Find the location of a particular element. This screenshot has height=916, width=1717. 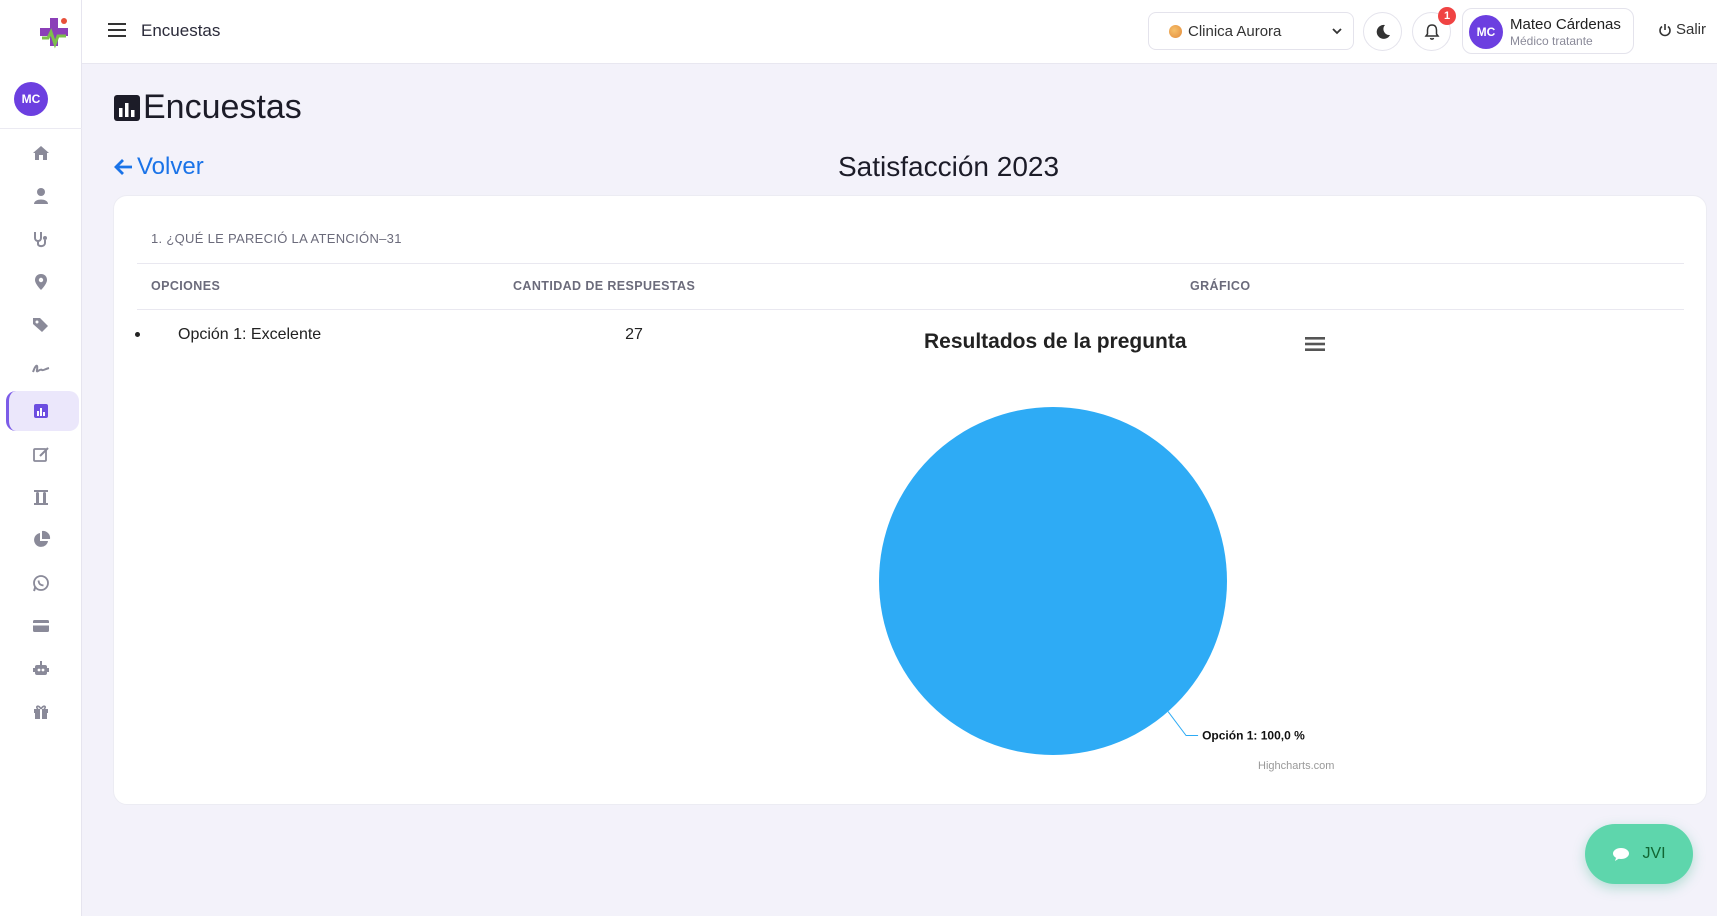

chat-bubble-icon is located at coordinates (1621, 854).